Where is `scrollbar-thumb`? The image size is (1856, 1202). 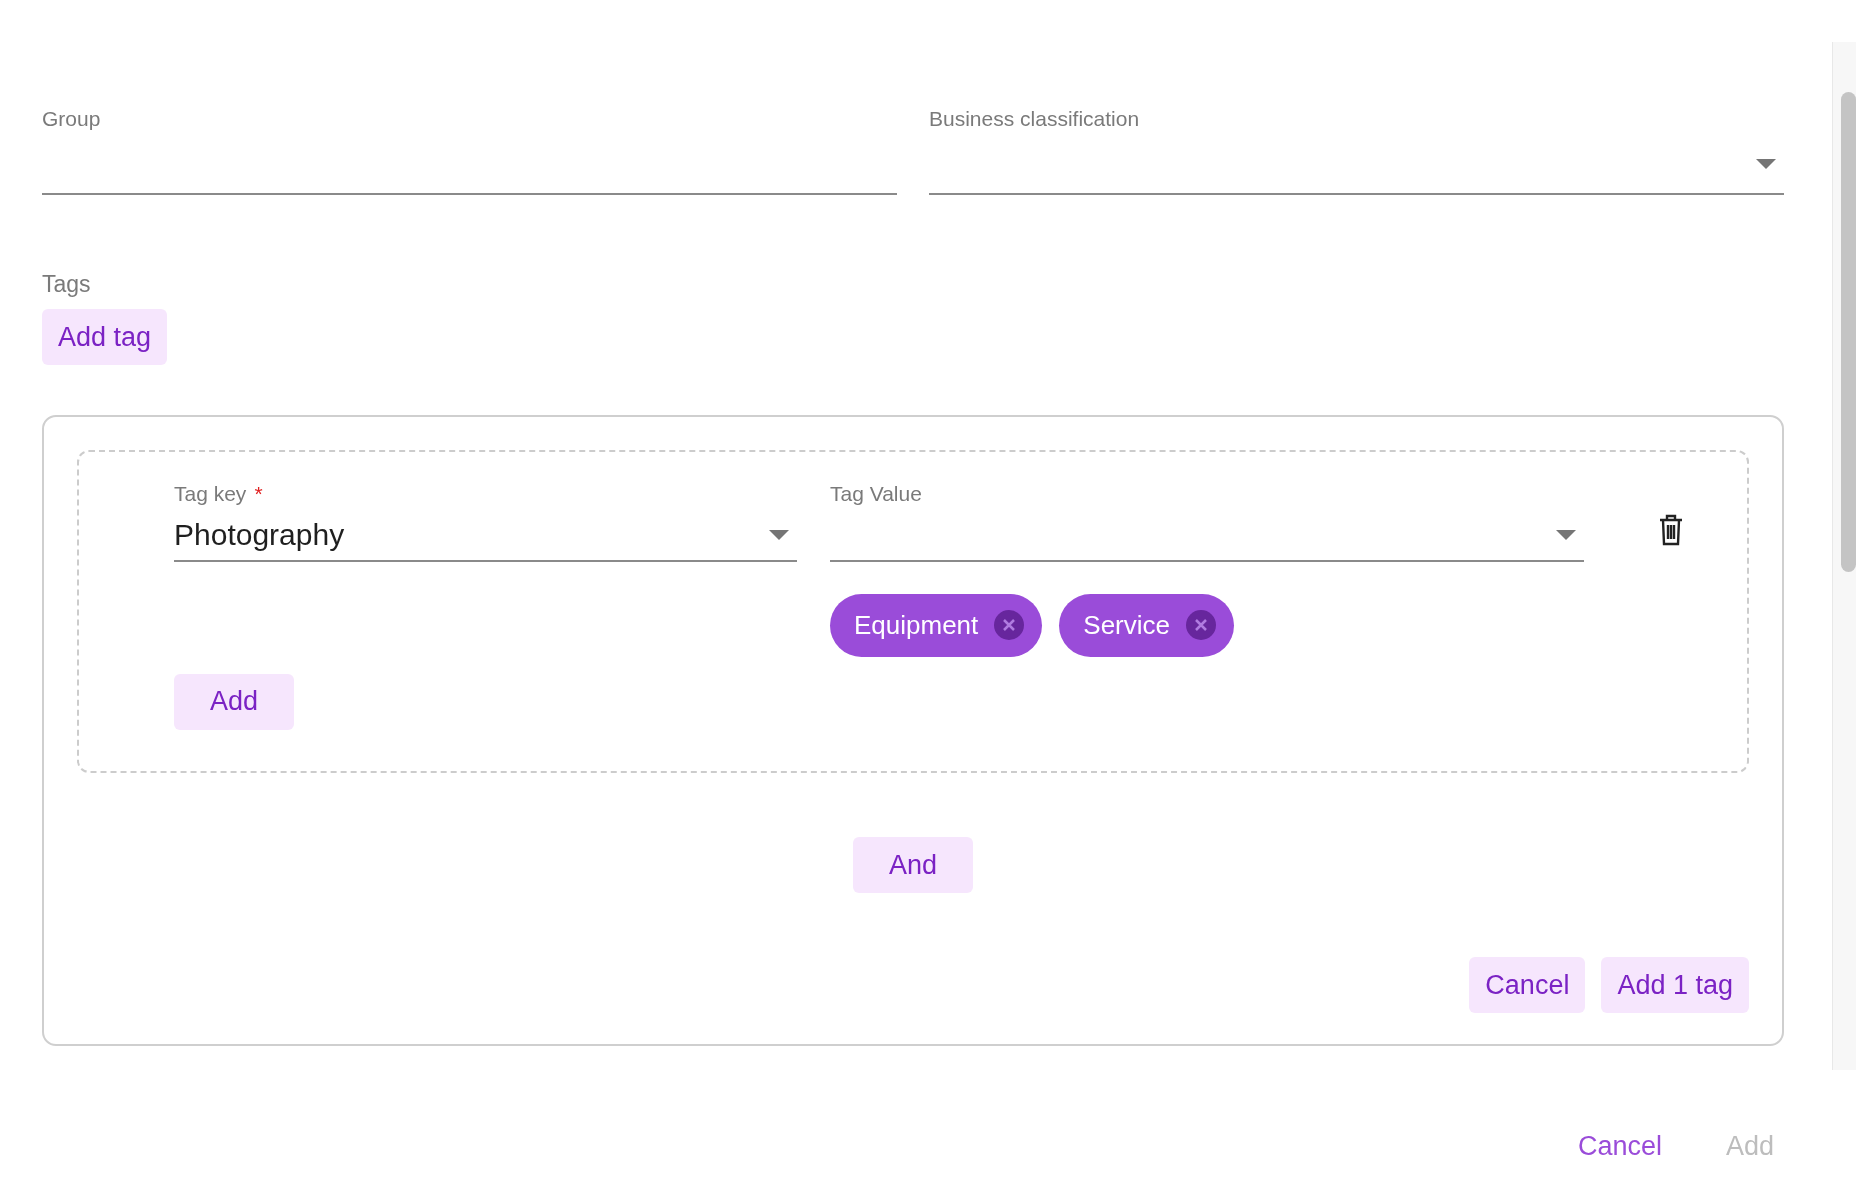 scrollbar-thumb is located at coordinates (1848, 332).